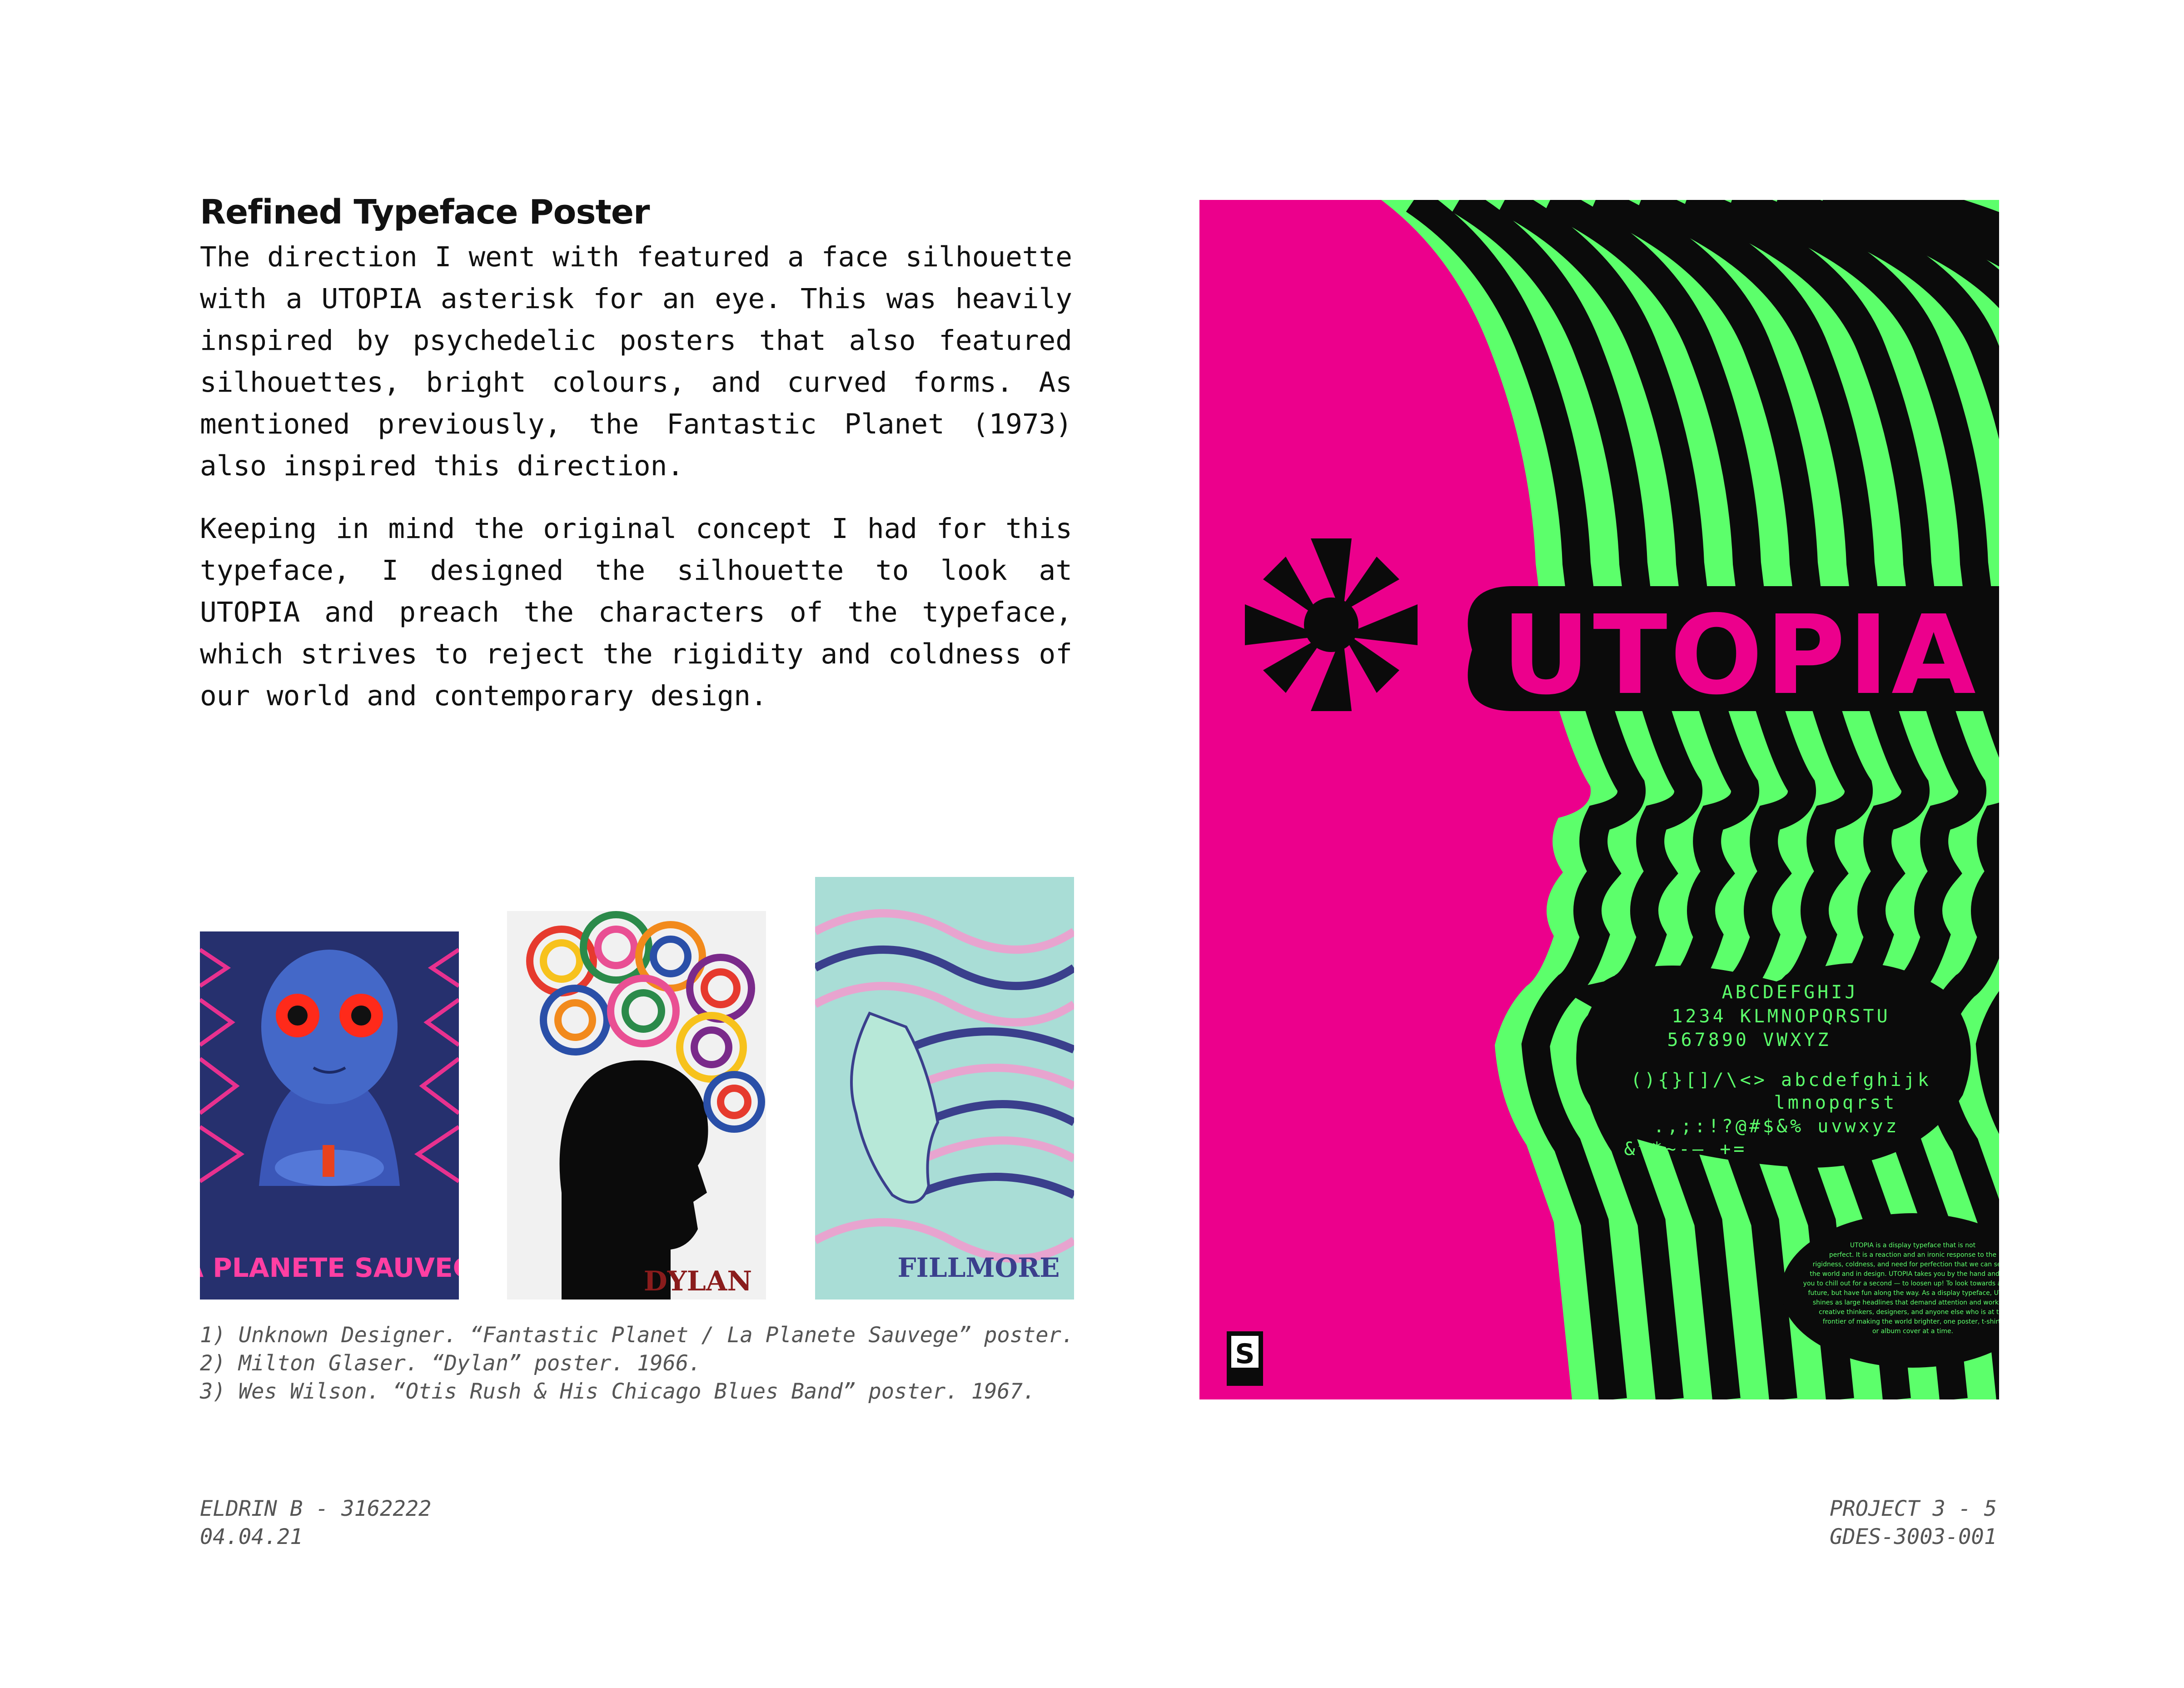 The width and height of the screenshot is (2184, 1688). I want to click on poster-logo: S, so click(1245, 1358).